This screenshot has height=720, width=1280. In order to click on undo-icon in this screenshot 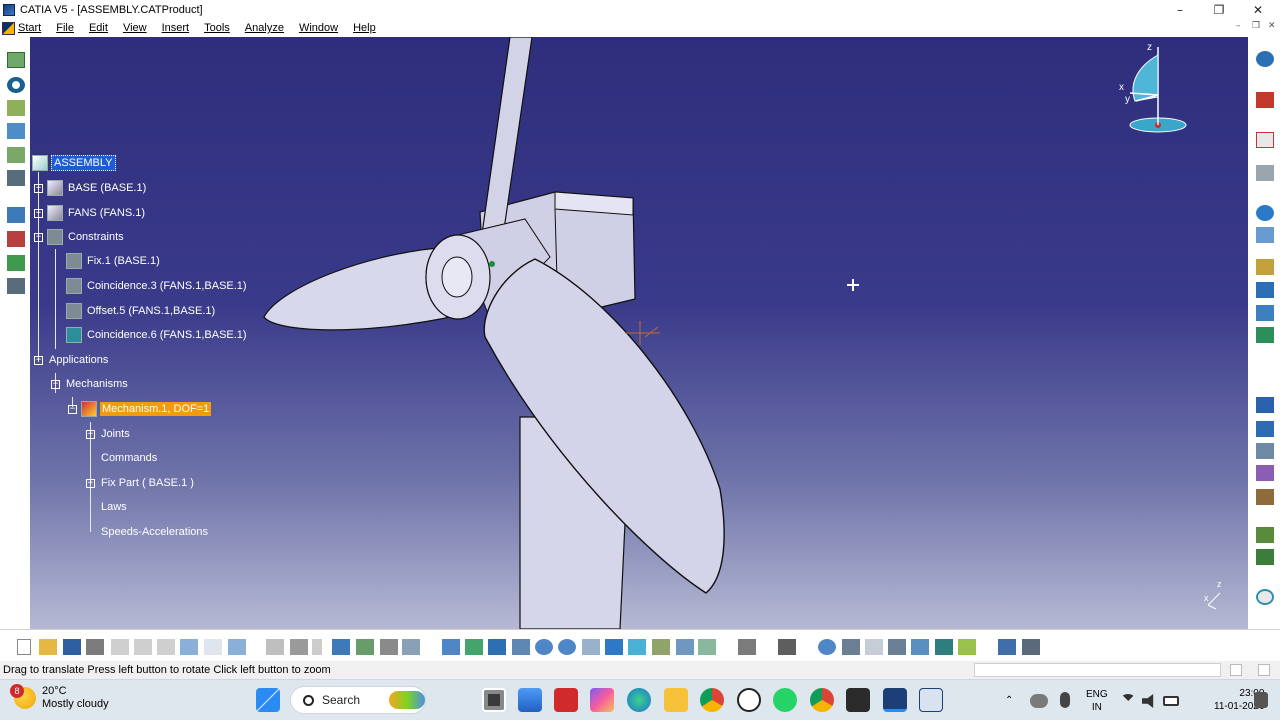, I will do `click(189, 647)`.